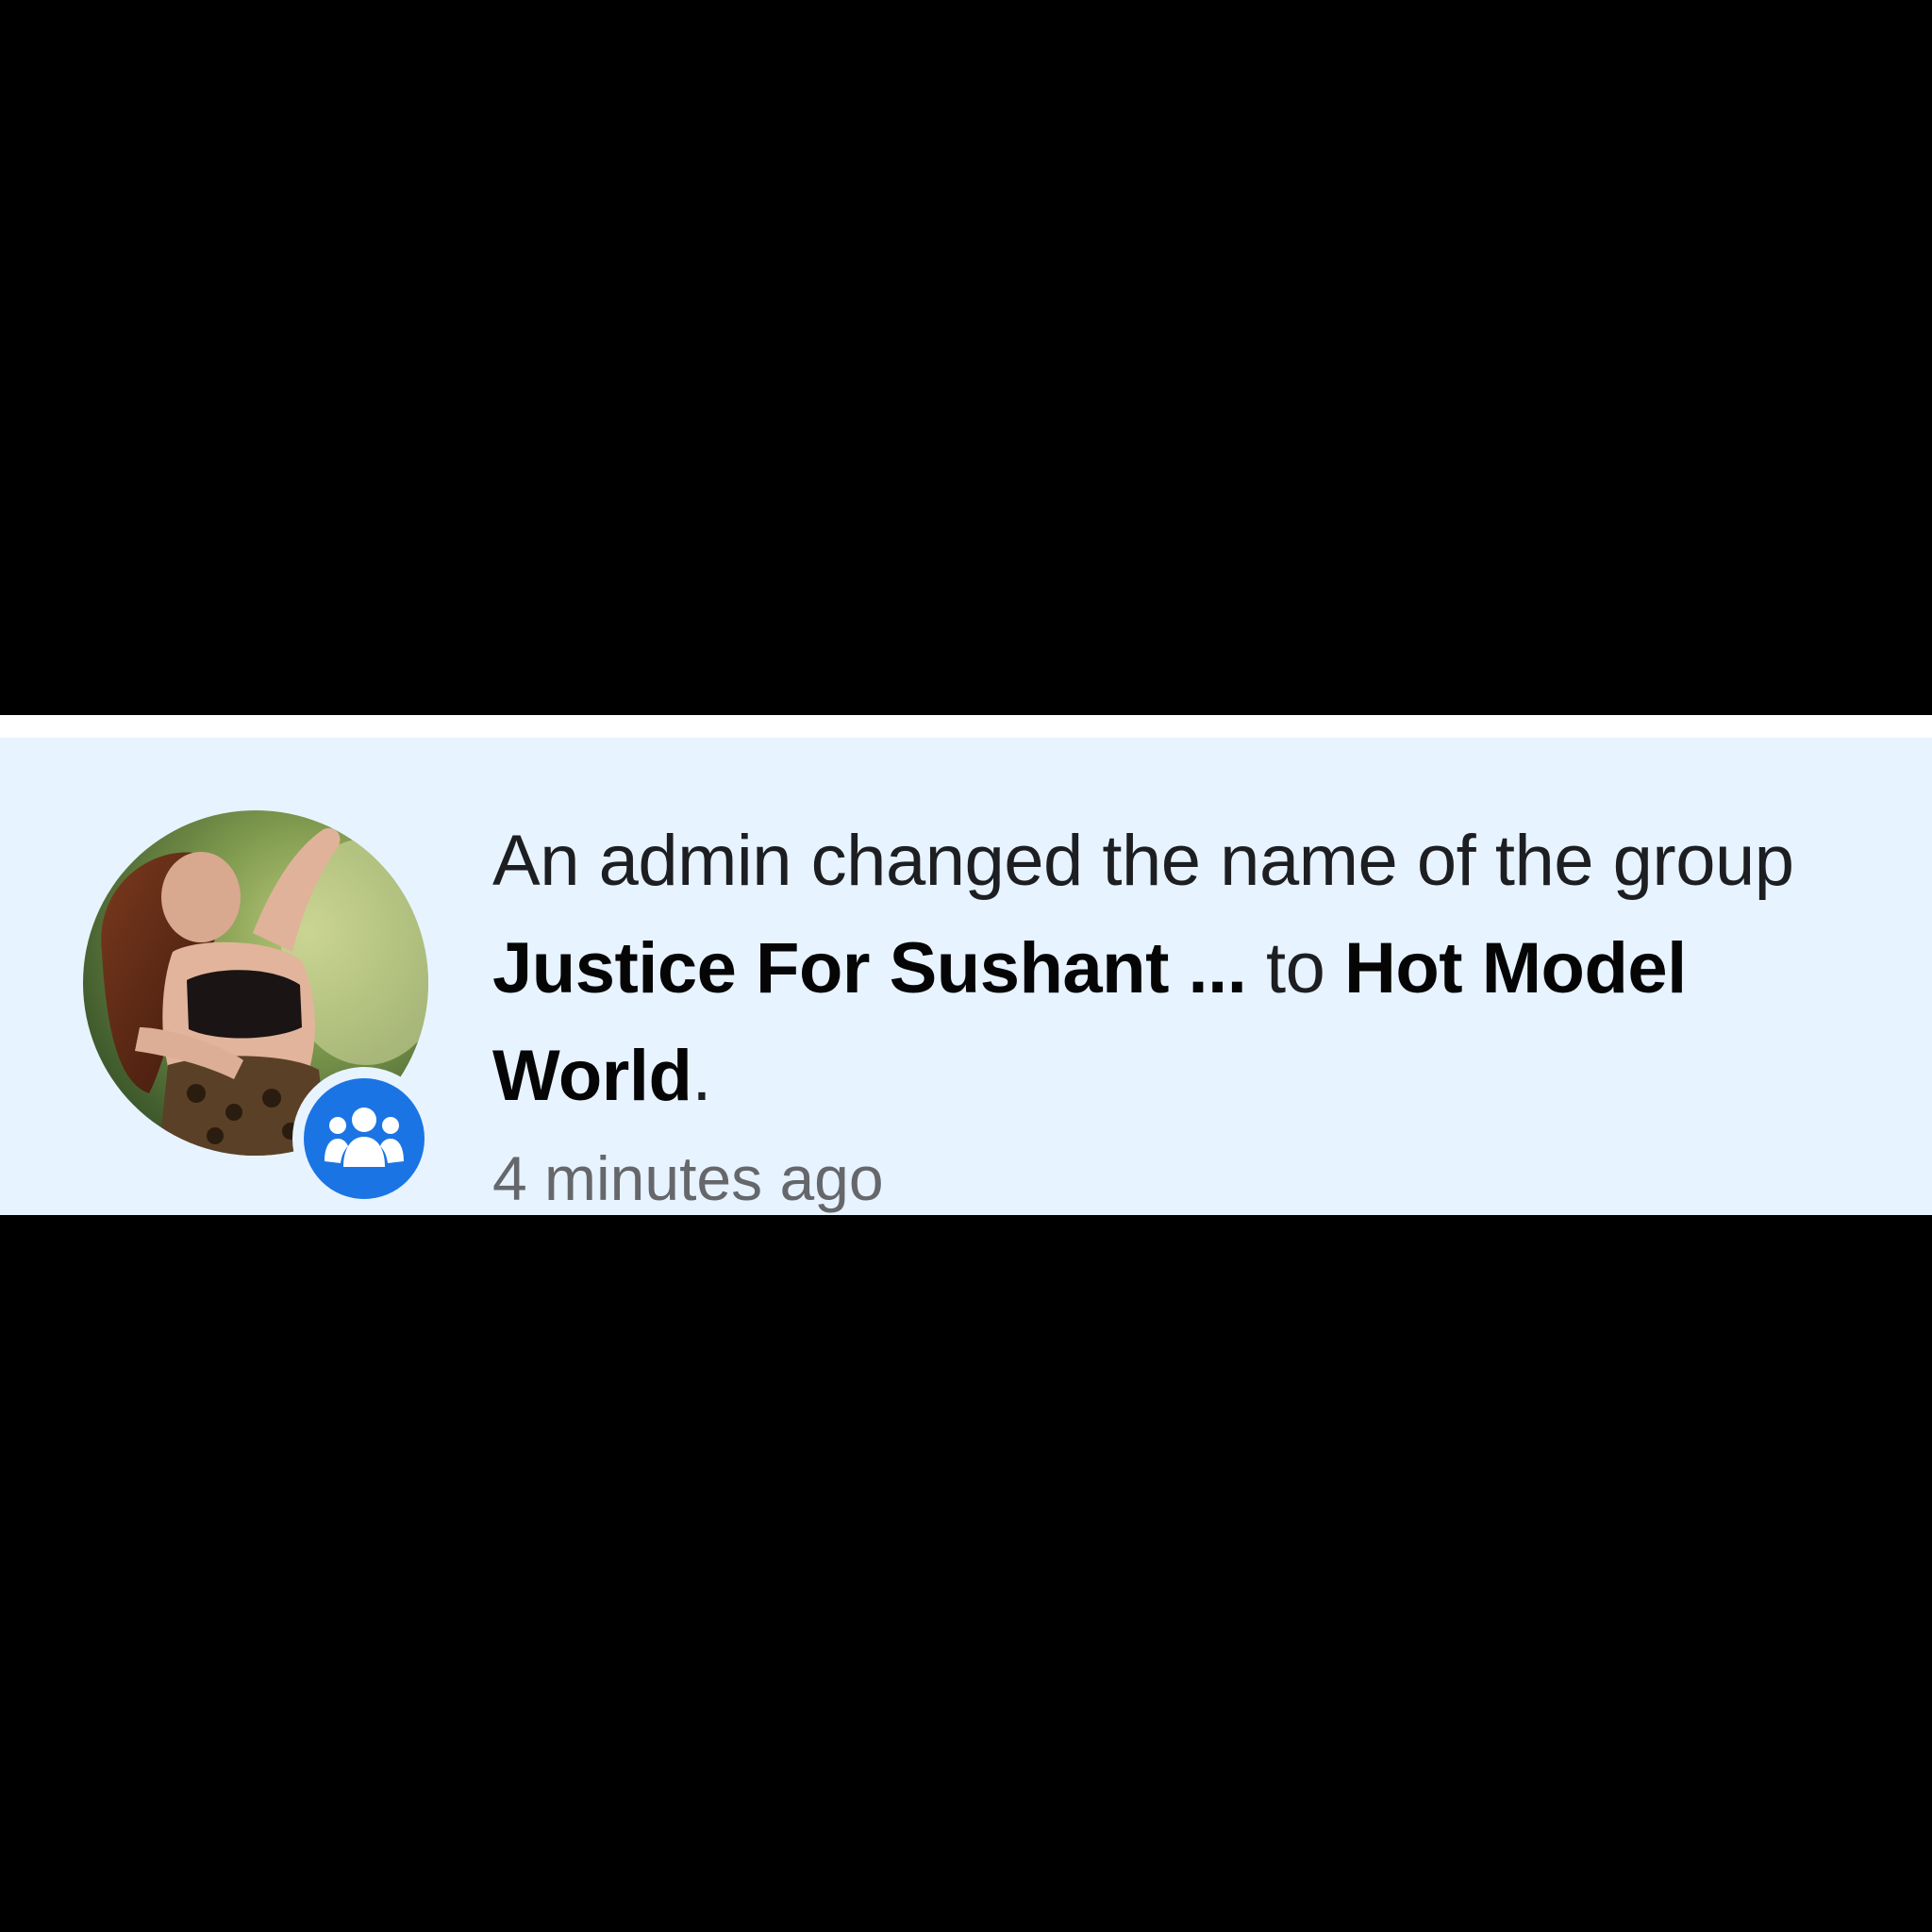  I want to click on message-connector: to, so click(1295, 968).